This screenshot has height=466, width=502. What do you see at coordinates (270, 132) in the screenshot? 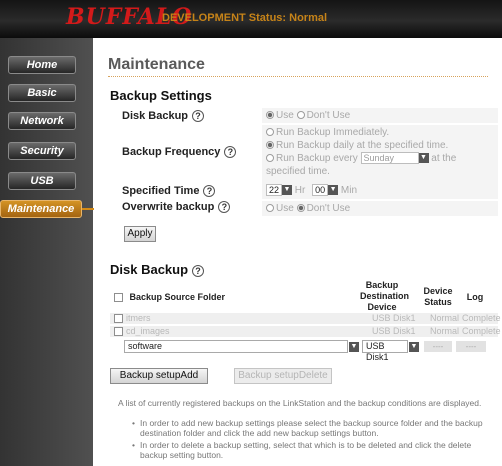
I see `radio-run-immediately` at bounding box center [270, 132].